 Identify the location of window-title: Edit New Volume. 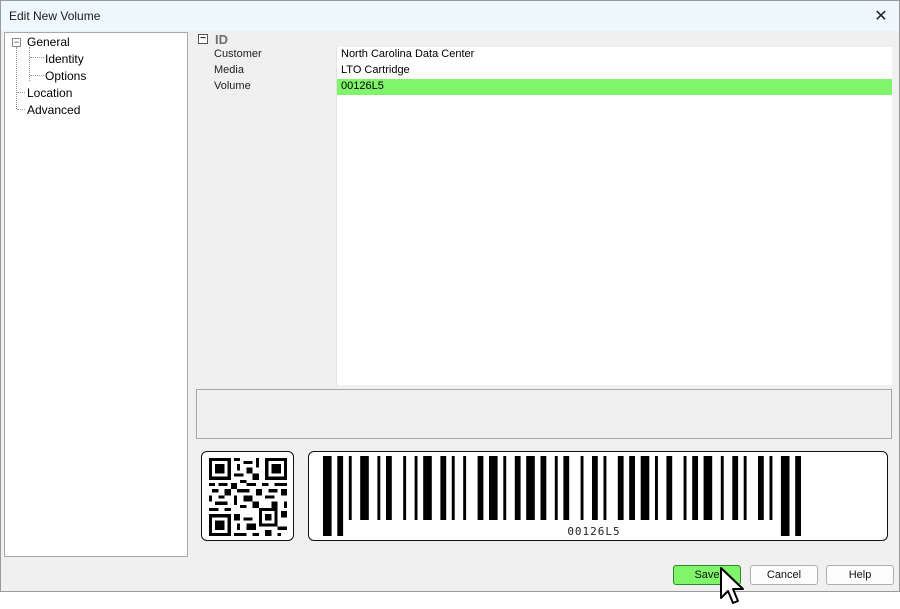
(55, 16).